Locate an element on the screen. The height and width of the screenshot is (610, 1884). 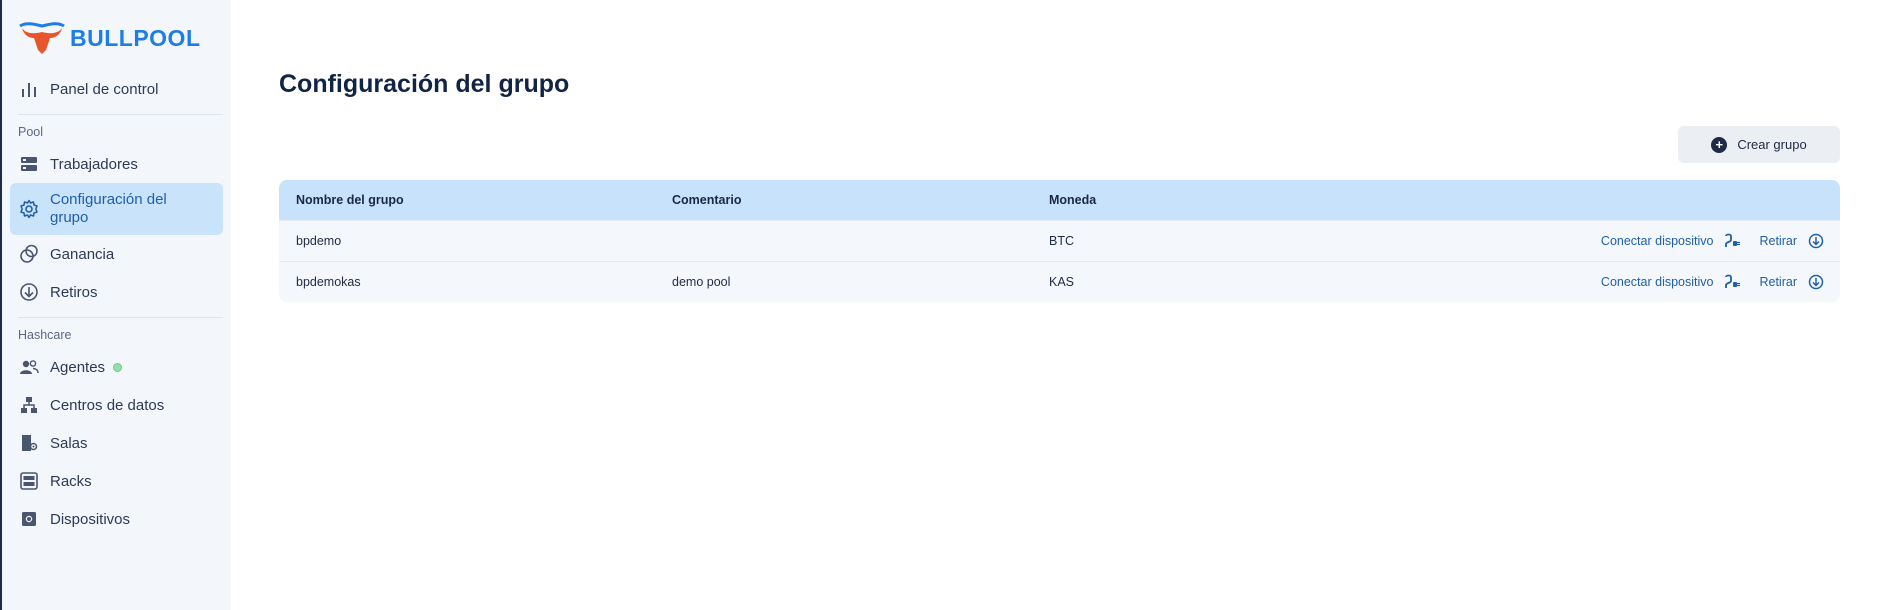
sidebar-item-centros-de-datos: Centros de datos is located at coordinates (116, 405).